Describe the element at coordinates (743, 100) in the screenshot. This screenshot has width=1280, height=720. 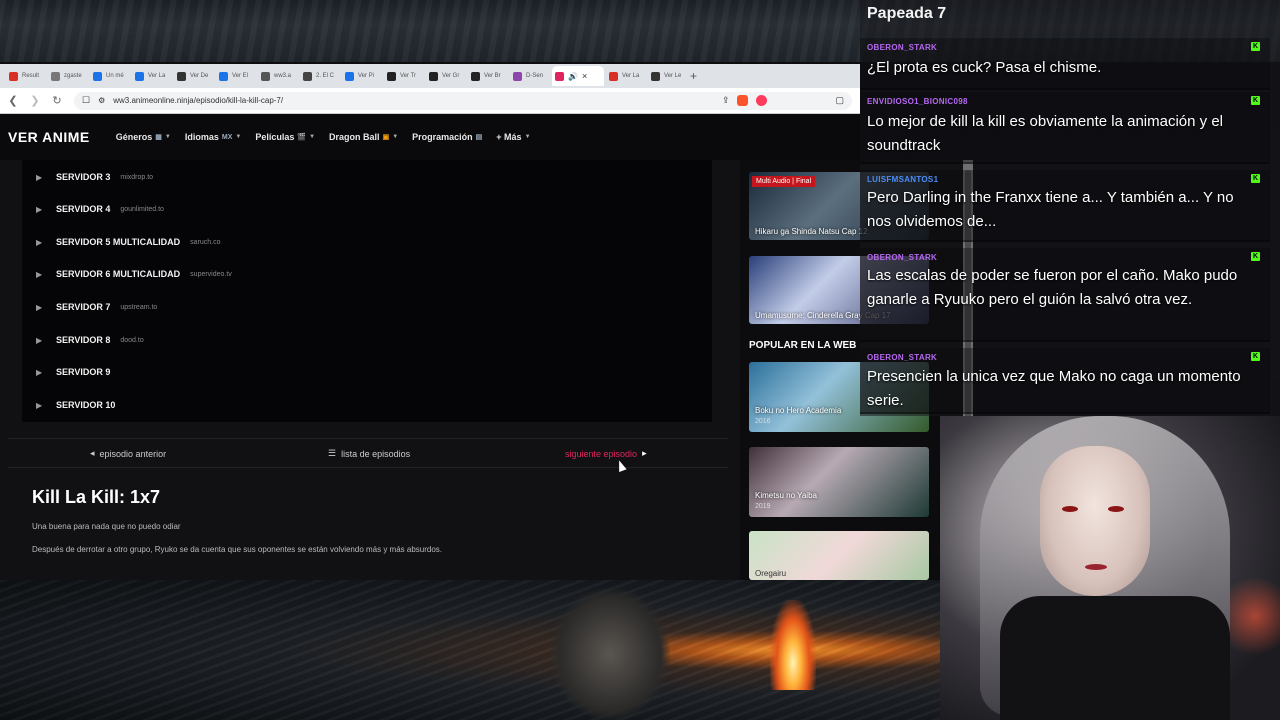
I see `brave-shield-icon` at that location.